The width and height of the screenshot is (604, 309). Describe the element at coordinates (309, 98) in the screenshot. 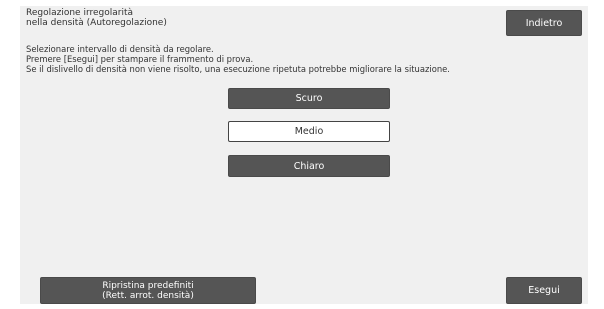

I see `range-dark-button: Scuro` at that location.